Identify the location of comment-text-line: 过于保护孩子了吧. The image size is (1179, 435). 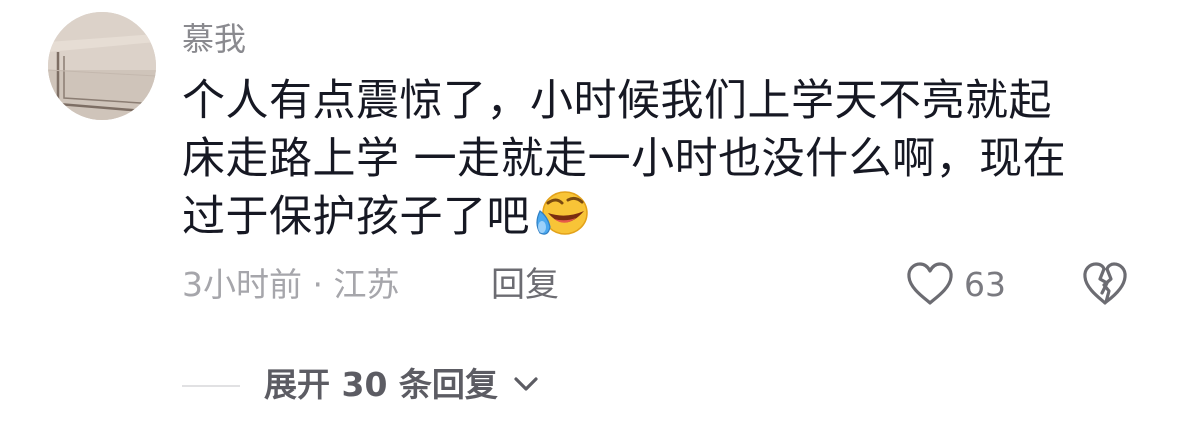
(647, 217).